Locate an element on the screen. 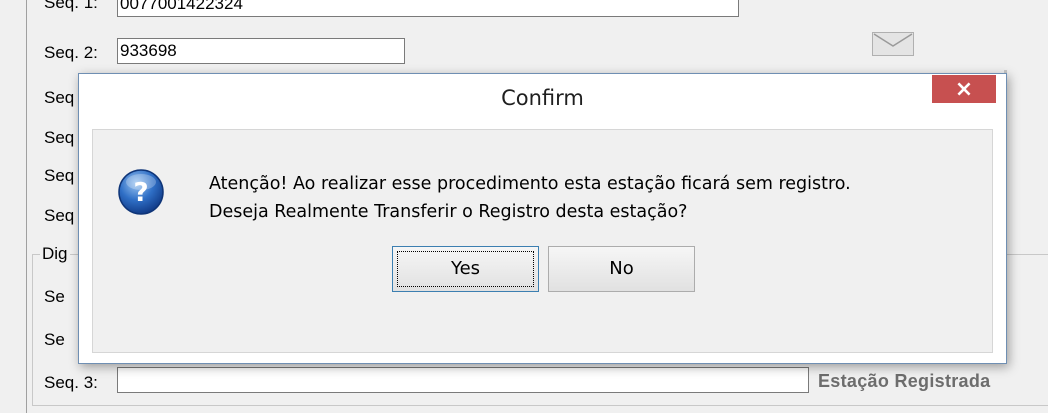  seq1-label: Seq. 1: is located at coordinates (71, 6).